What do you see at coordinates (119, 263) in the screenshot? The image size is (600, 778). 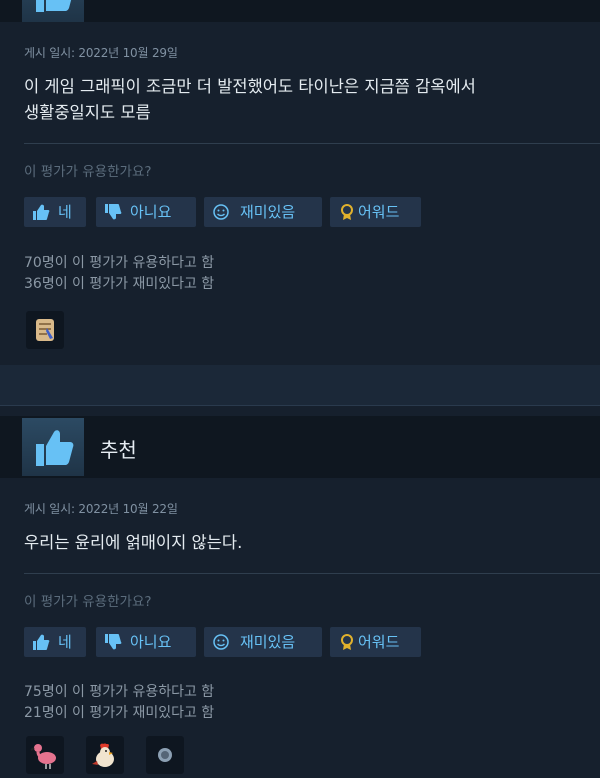 I see `helpful-count: 70명이 이 평가가 유용하다고 함` at bounding box center [119, 263].